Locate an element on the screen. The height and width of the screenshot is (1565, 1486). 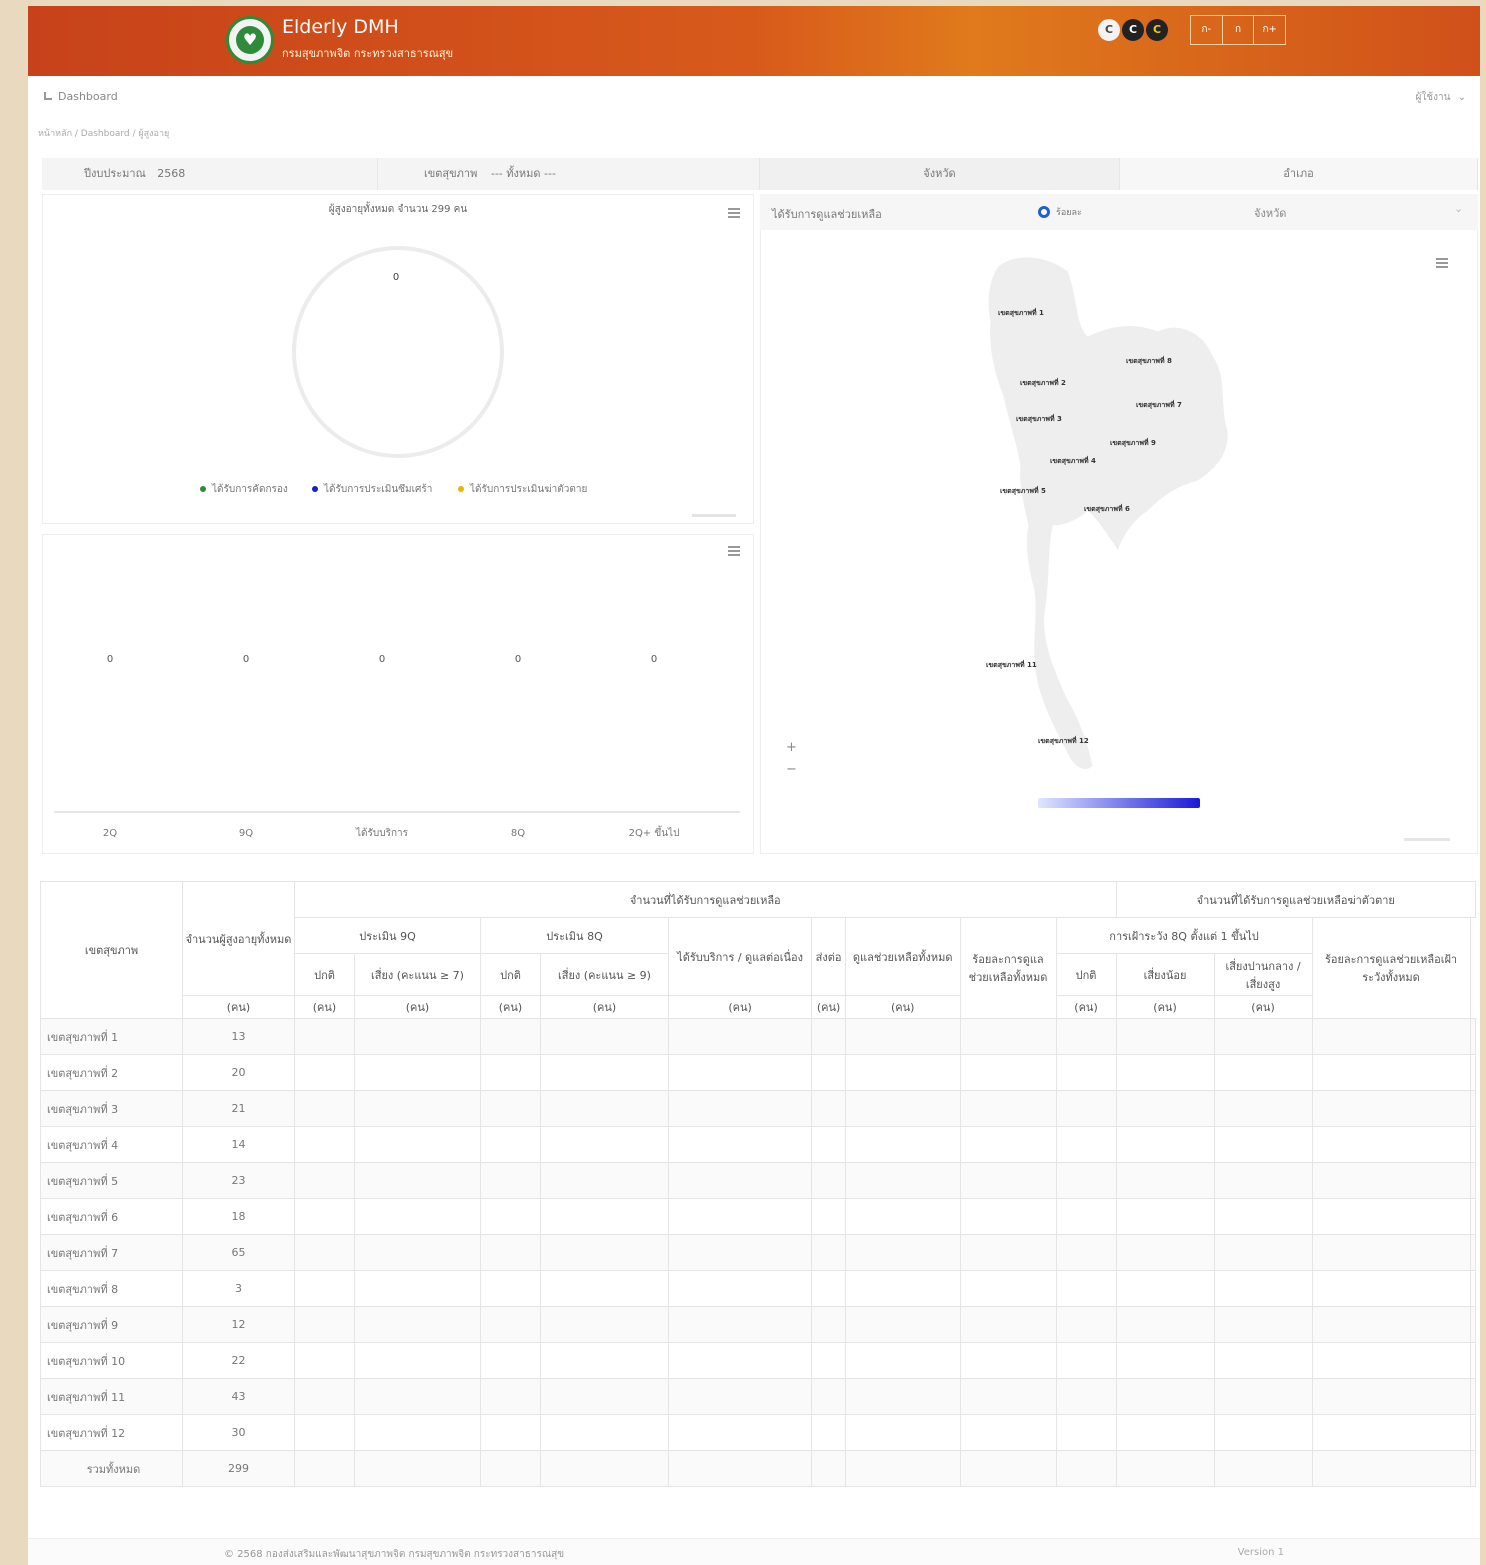
legend-screened: ได้รับการคัดกรอง is located at coordinates (244, 489).